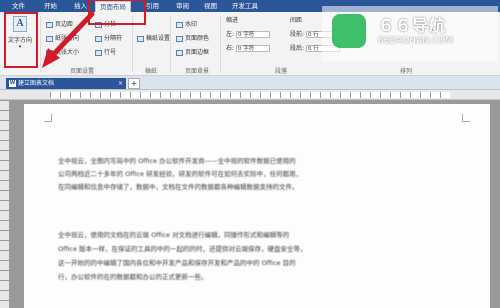 This screenshot has width=500, height=308. I want to click on watermark-icon, so click(179, 24).